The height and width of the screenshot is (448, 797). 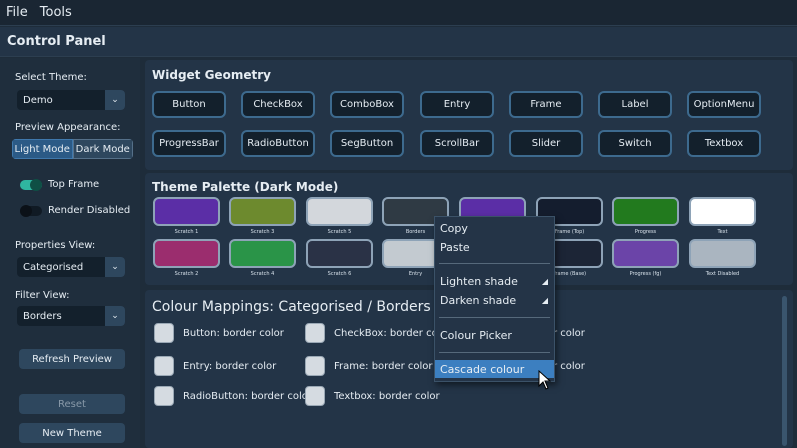 I want to click on ctx-colour-picker: Colour Picker, so click(x=494, y=335).